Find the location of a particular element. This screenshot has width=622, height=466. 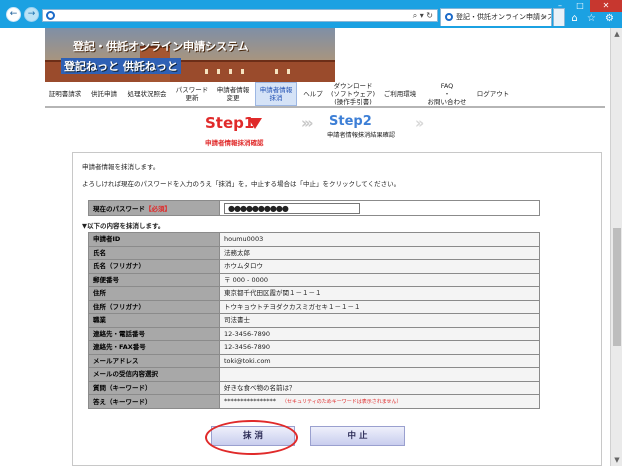

password-table: 現在のパスワード【必須】 ●●●●●●●●●● is located at coordinates (314, 208).